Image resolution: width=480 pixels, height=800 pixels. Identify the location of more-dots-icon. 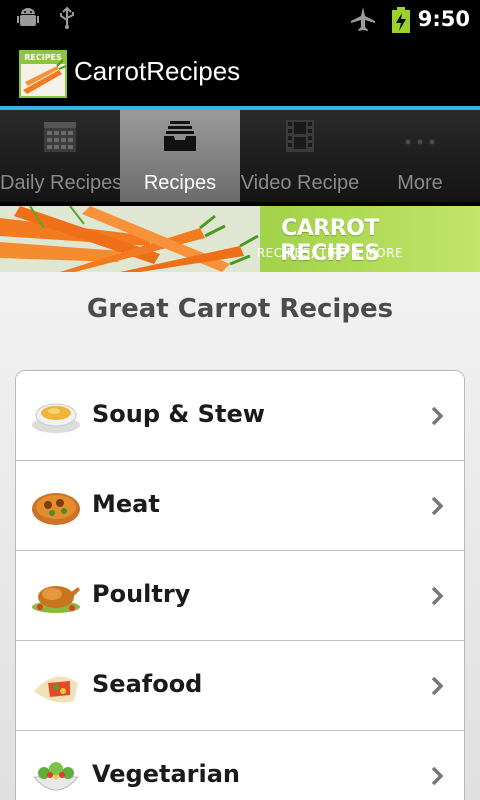
(420, 142).